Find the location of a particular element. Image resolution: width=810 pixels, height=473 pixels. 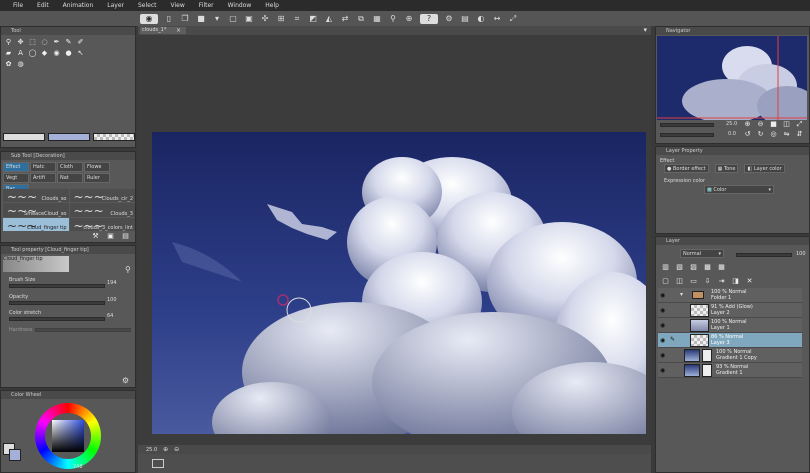

sub-tool-tab-flower: Flowe is located at coordinates (97, 167).